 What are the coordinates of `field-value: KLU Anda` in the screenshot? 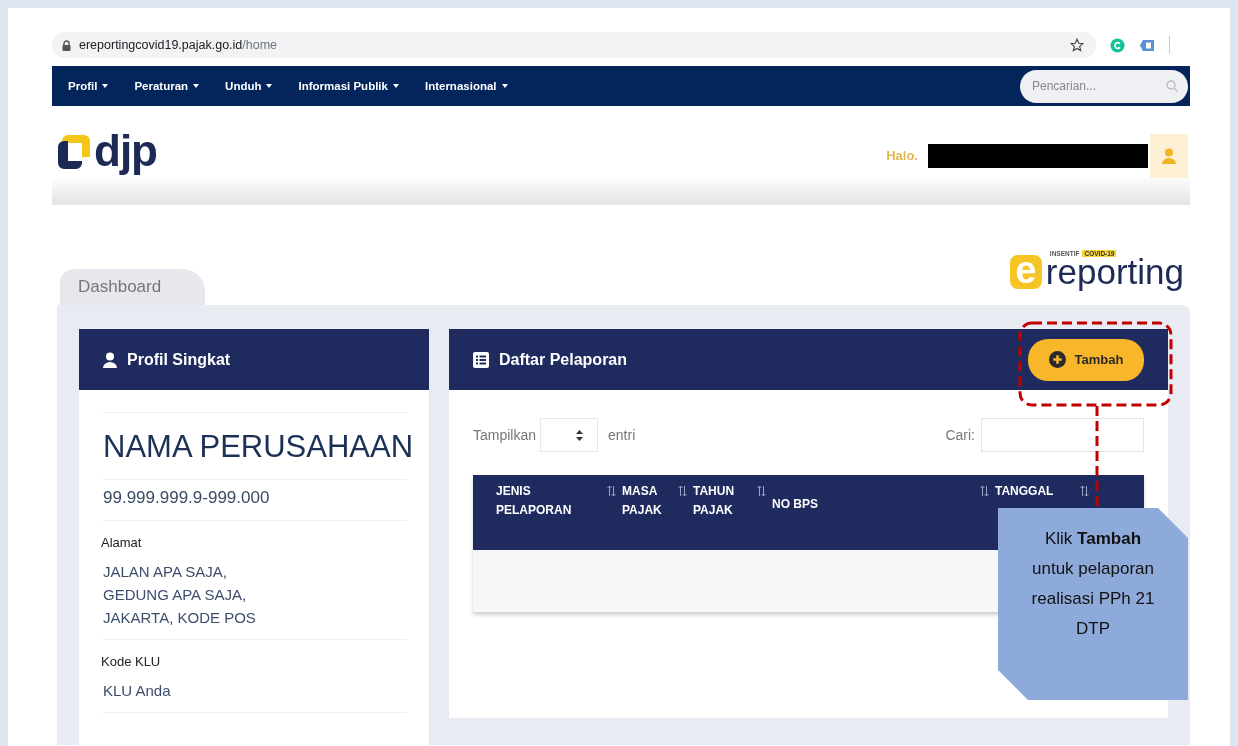 It's located at (137, 691).